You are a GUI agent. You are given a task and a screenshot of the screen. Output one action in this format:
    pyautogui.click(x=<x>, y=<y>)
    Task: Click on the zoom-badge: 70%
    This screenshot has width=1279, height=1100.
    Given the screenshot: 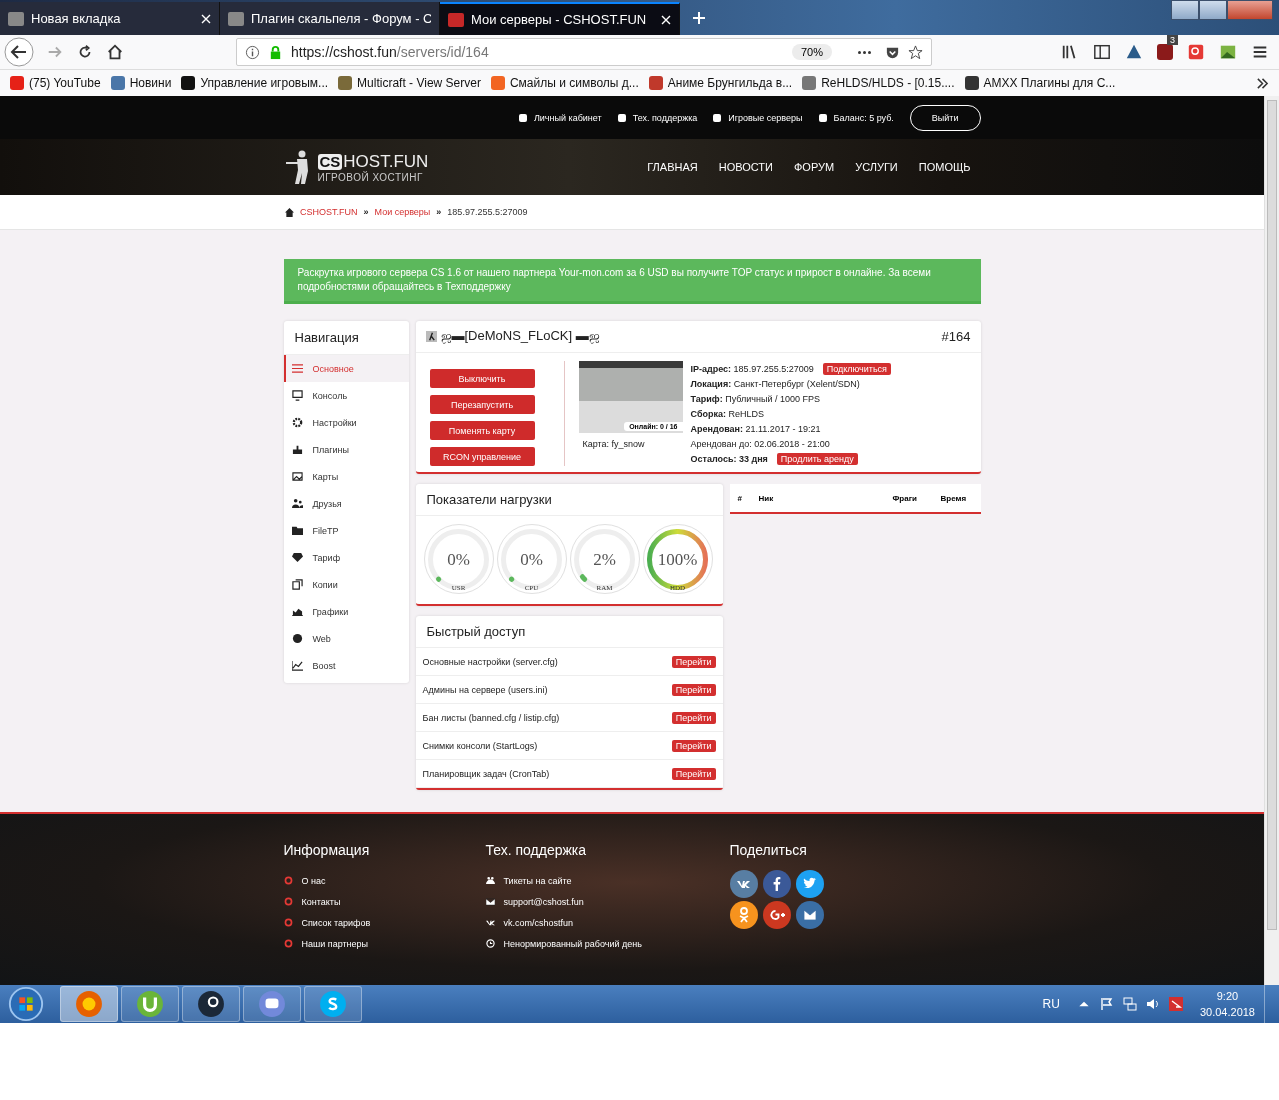 What is the action you would take?
    pyautogui.click(x=811, y=52)
    